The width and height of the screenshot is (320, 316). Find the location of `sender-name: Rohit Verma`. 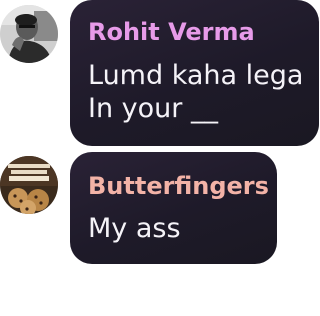

sender-name: Rohit Verma is located at coordinates (171, 32).